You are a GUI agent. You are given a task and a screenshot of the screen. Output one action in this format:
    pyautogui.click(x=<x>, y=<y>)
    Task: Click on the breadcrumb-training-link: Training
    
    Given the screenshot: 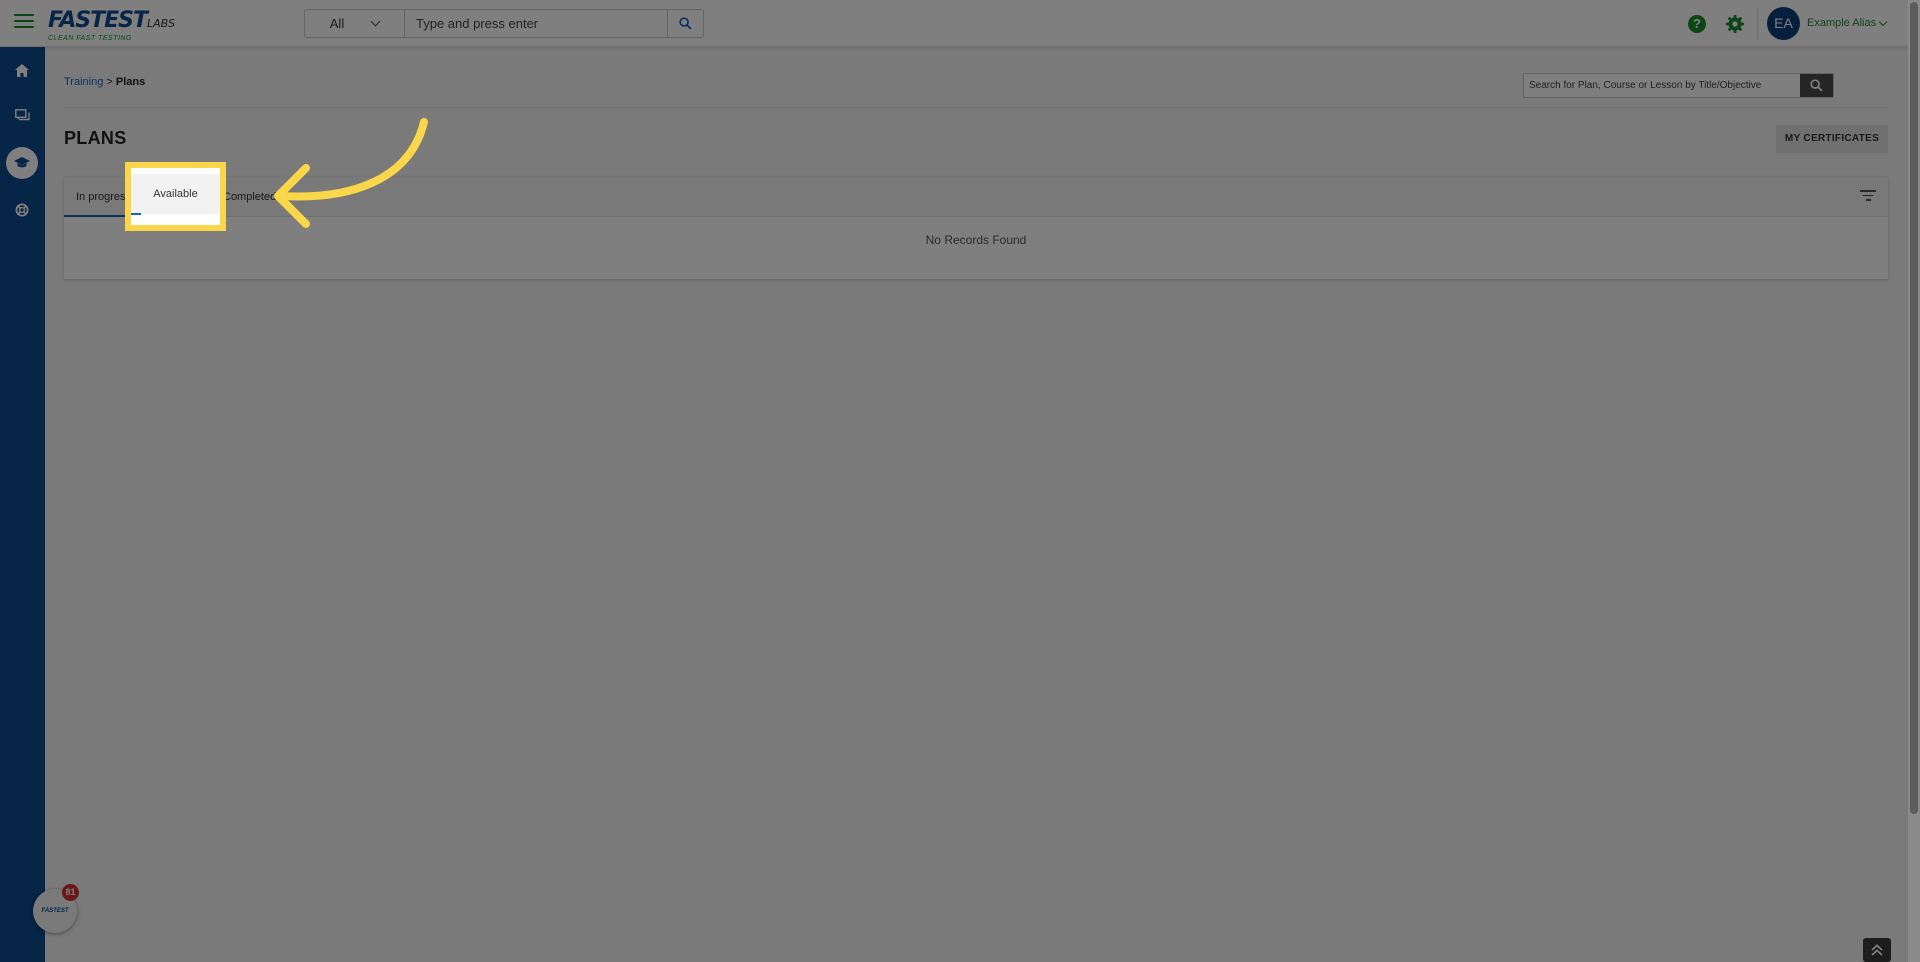 What is the action you would take?
    pyautogui.click(x=83, y=82)
    